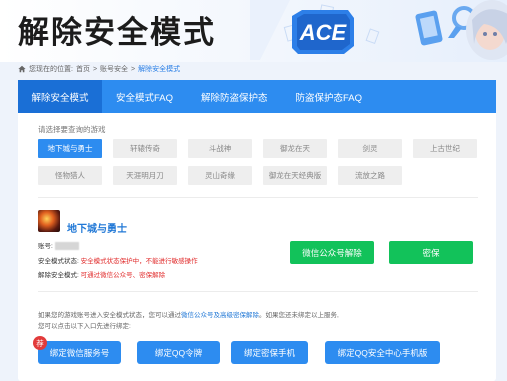  I want to click on game-option: 御龙在天经典版, so click(295, 175).